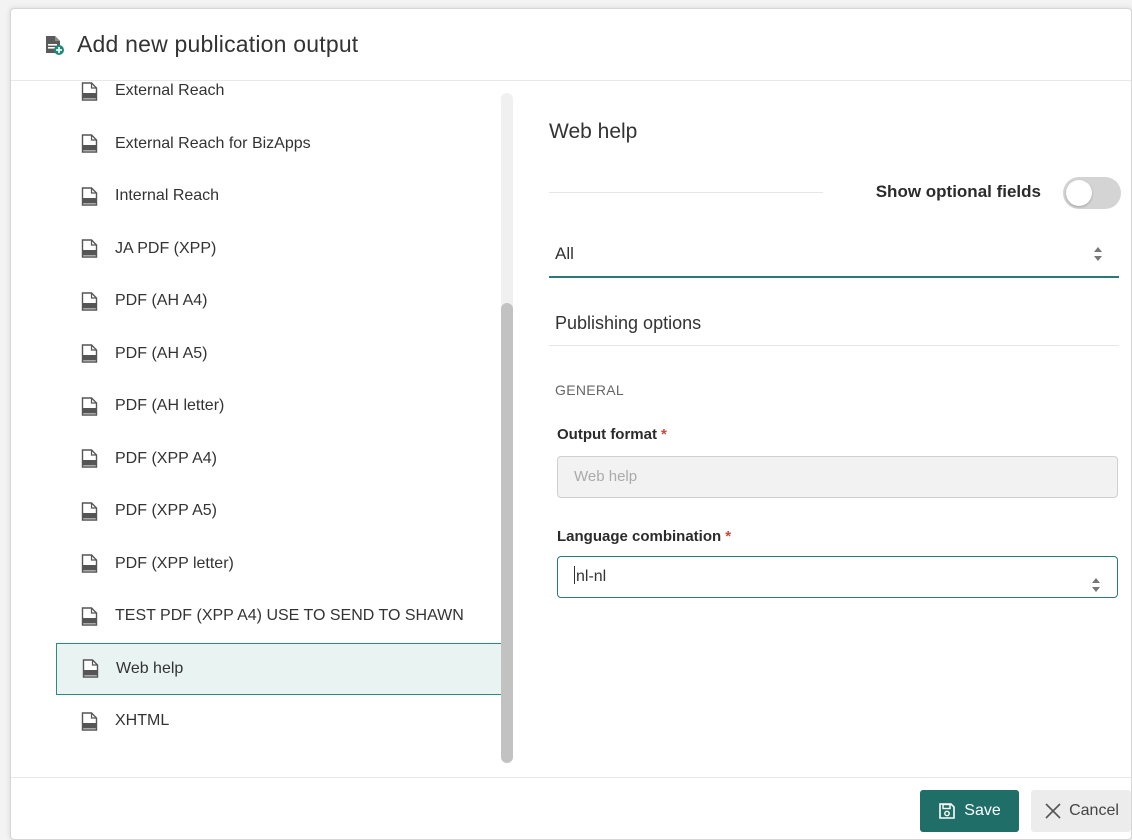 Image resolution: width=1132 pixels, height=840 pixels. What do you see at coordinates (174, 563) in the screenshot?
I see `list-item-label: PDF (XPP letter)` at bounding box center [174, 563].